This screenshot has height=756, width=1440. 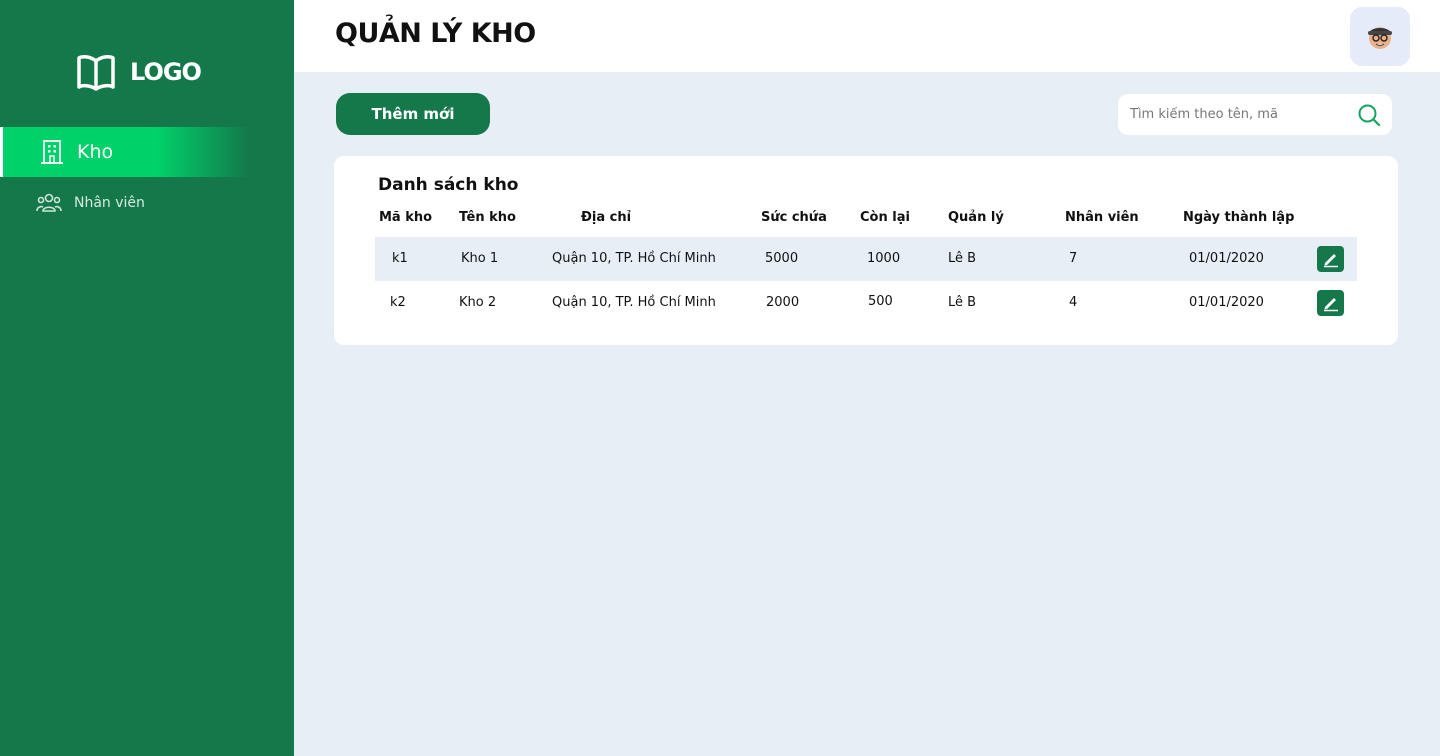 I want to click on cell-ten-kho: Kho 2, so click(x=478, y=302).